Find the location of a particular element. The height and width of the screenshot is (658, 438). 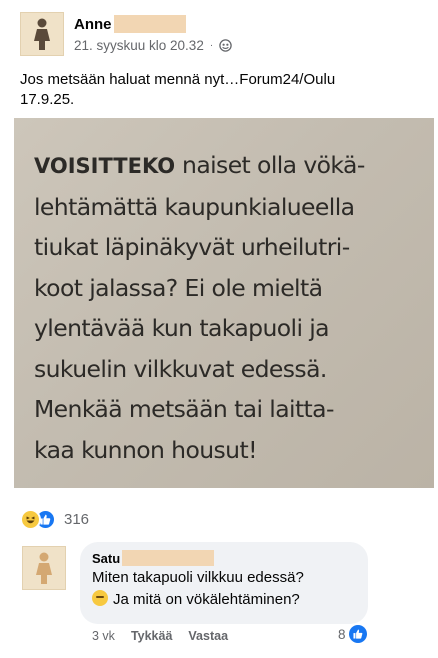

clipping-line: lehtämättä kaupunkialueella is located at coordinates (194, 206).